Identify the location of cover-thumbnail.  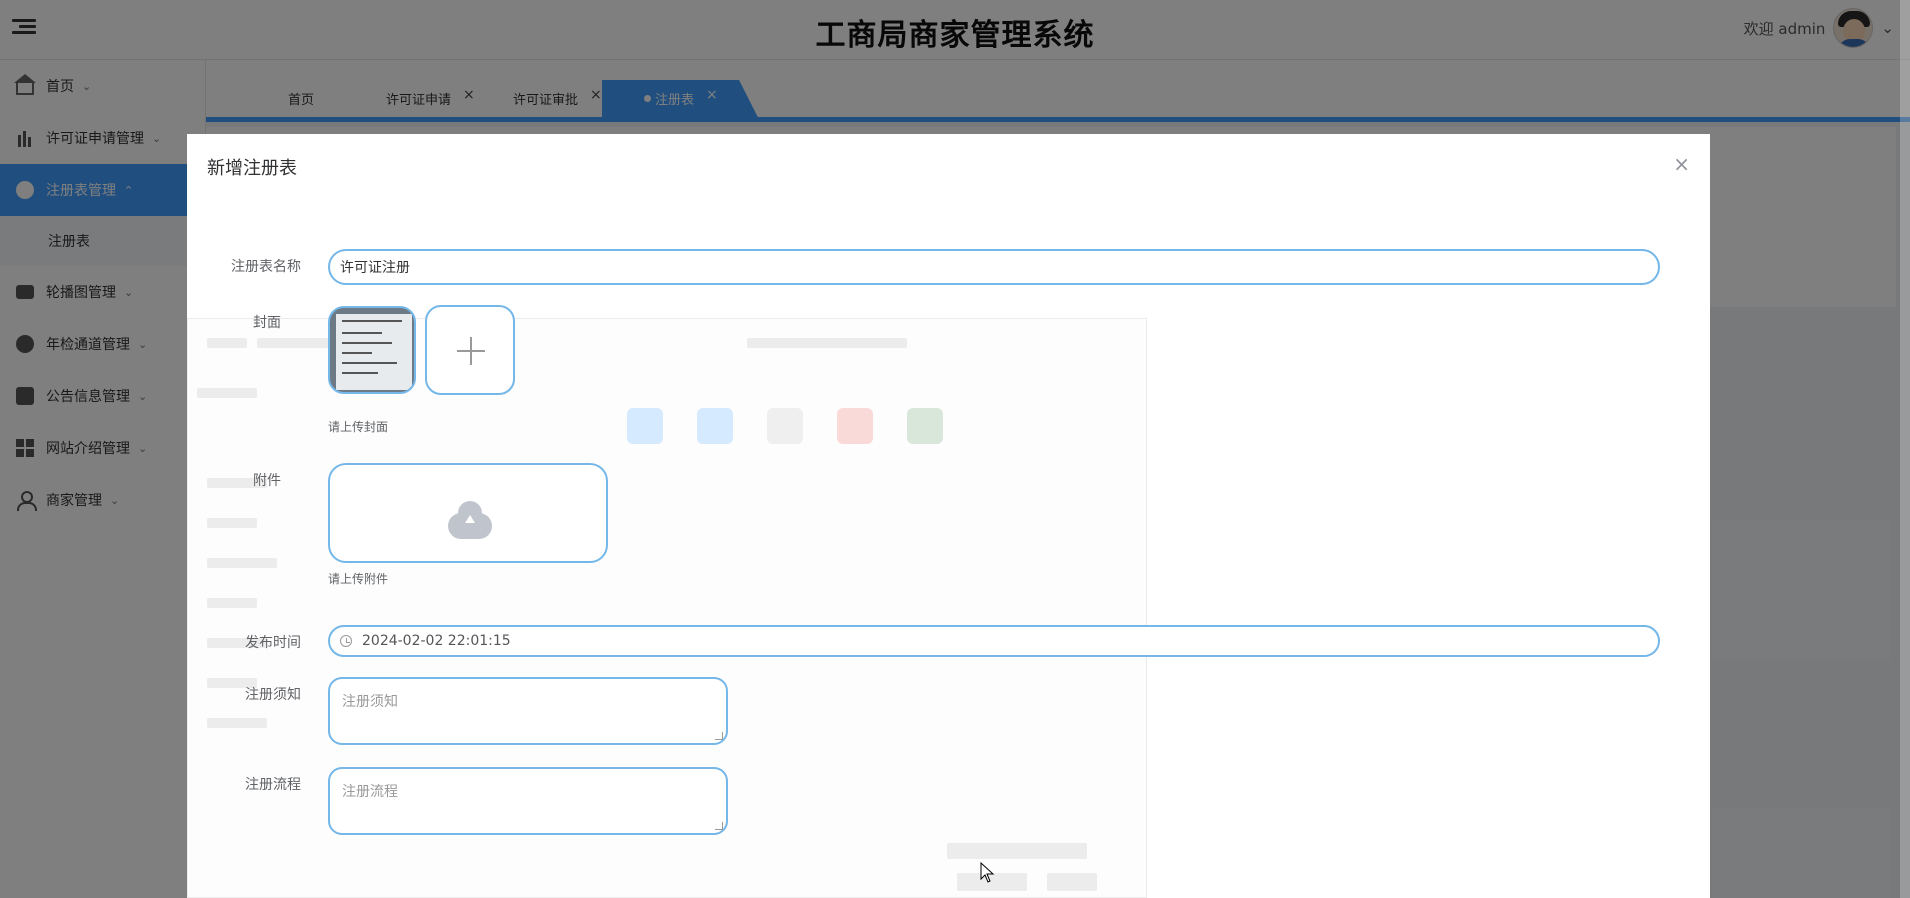
(372, 350).